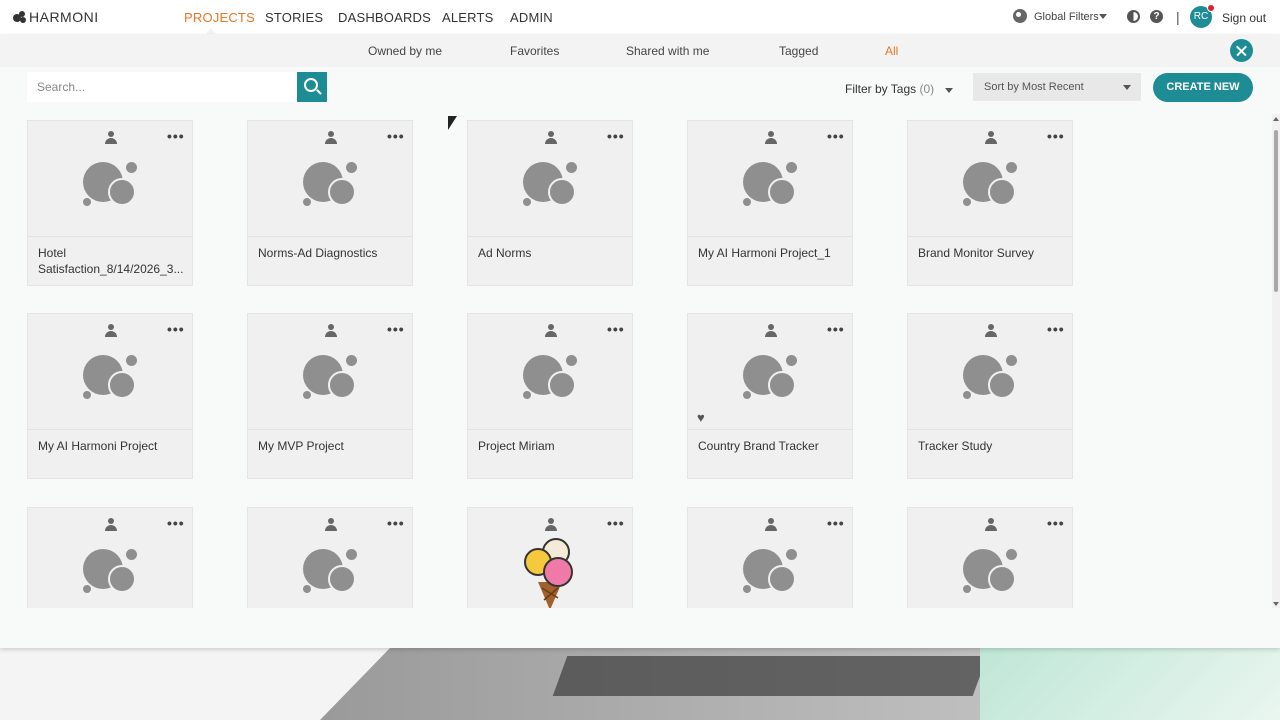 The width and height of the screenshot is (1280, 720). I want to click on project-title: My AI Harmoni Project_1, so click(773, 253).